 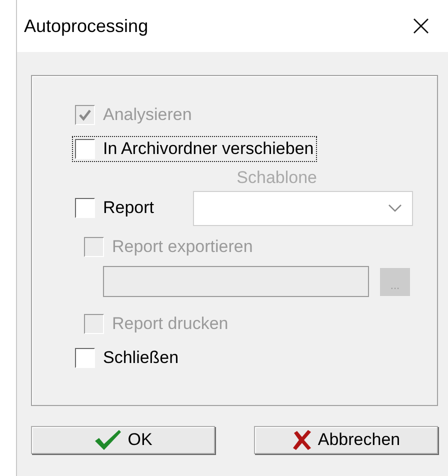 What do you see at coordinates (127, 358) in the screenshot?
I see `checkbox: Schließen` at bounding box center [127, 358].